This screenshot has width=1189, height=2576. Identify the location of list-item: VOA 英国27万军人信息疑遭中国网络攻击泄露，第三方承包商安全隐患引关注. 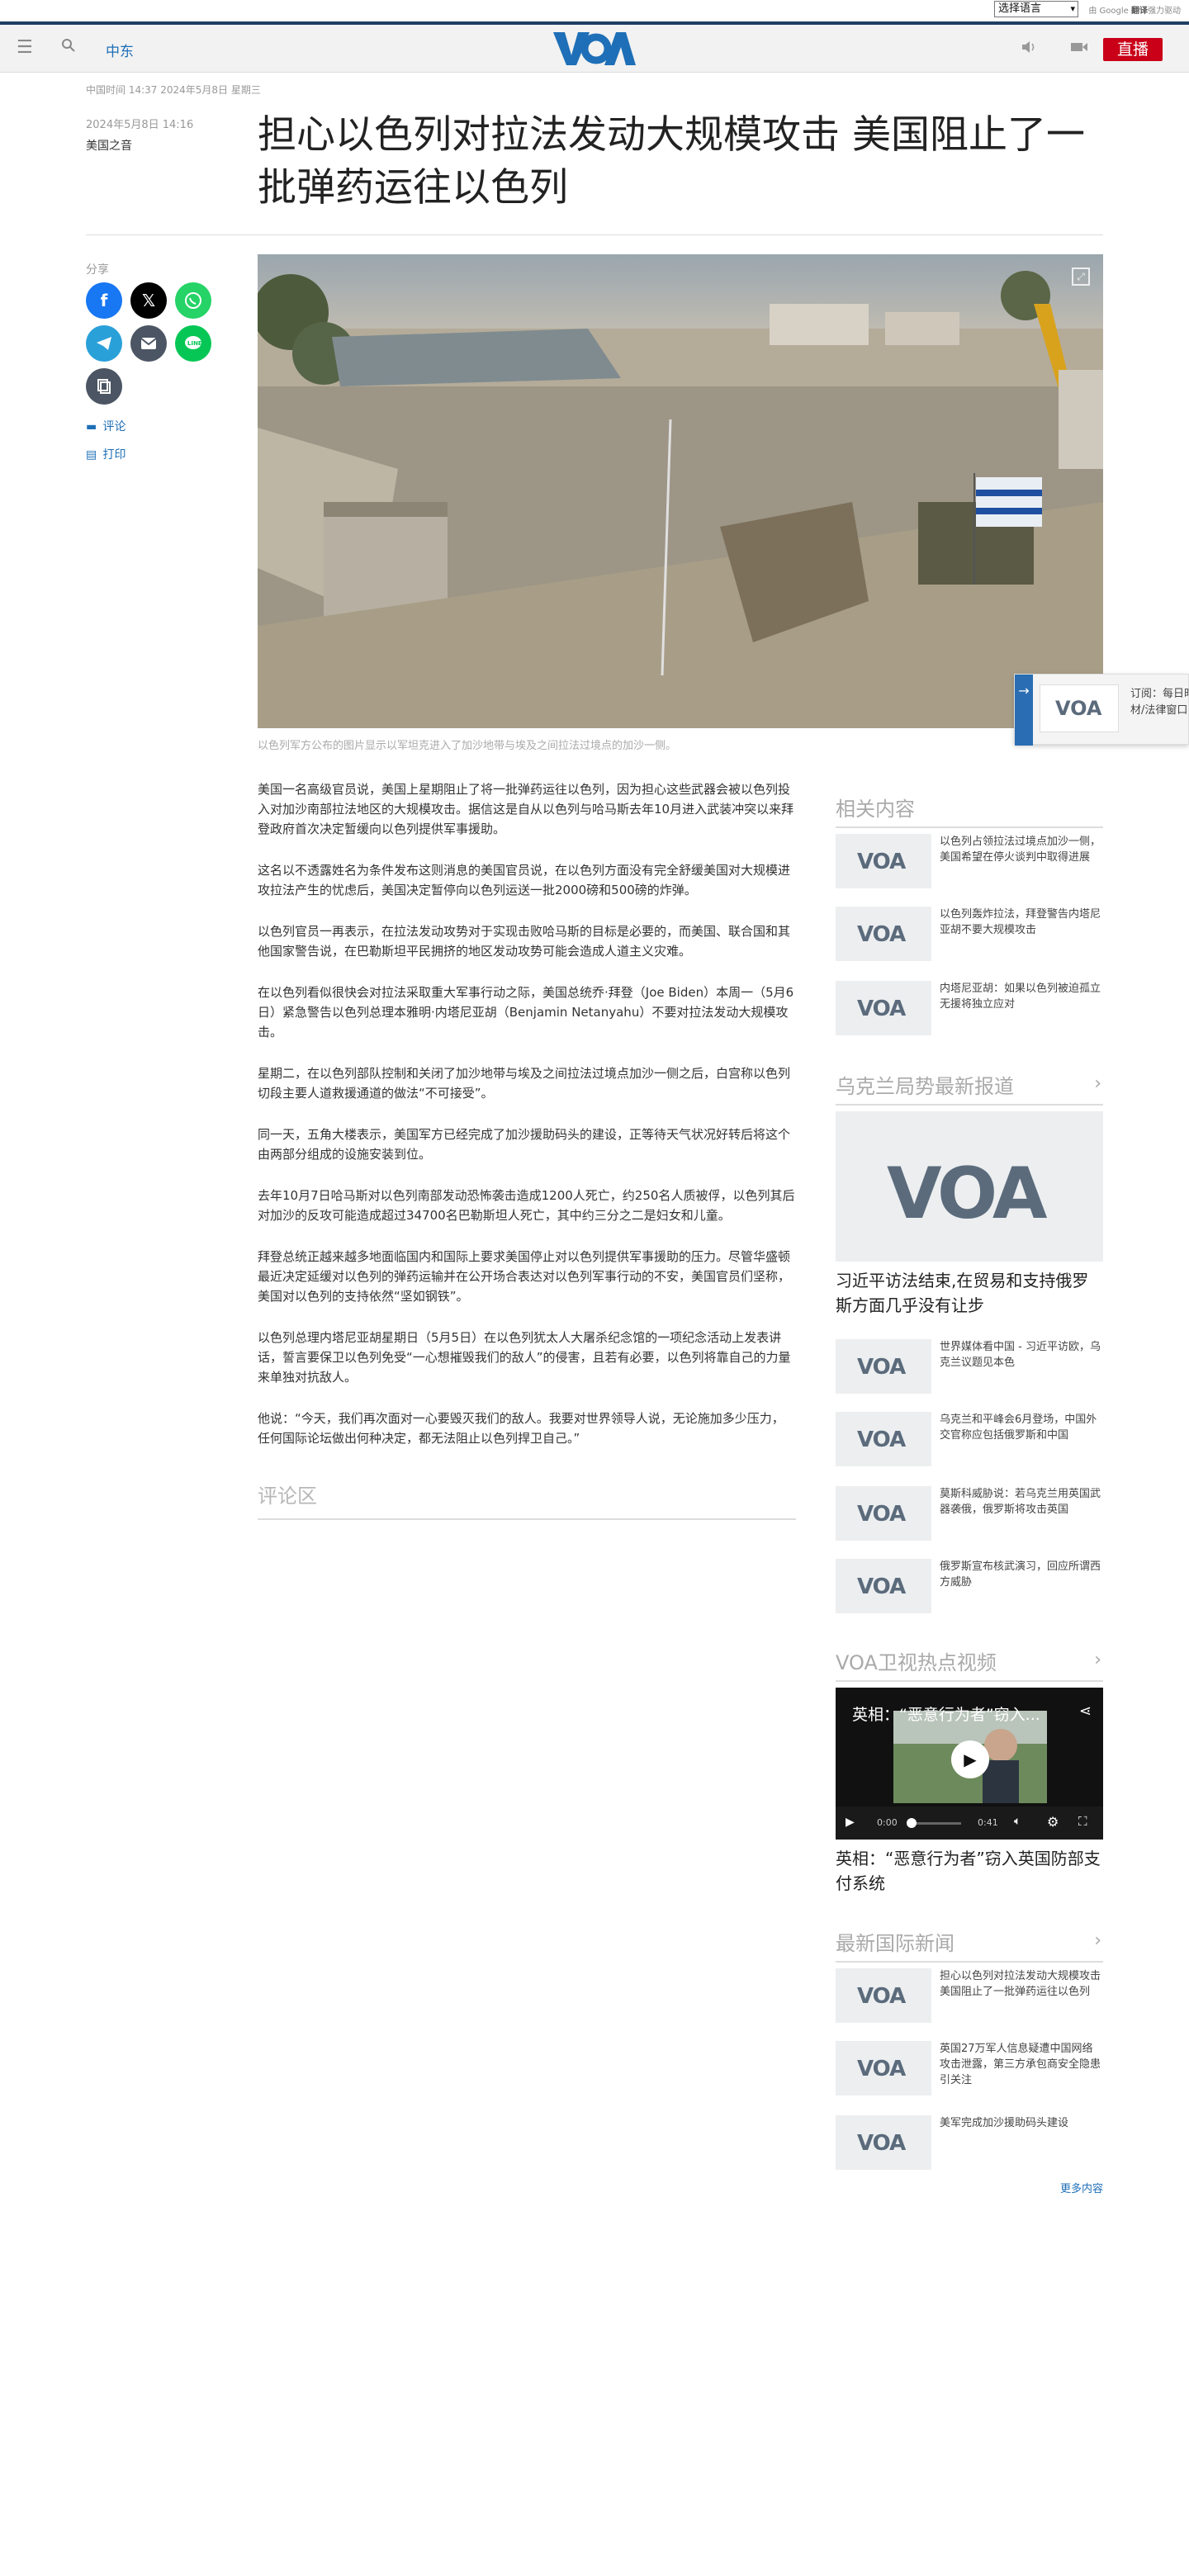
(969, 2068).